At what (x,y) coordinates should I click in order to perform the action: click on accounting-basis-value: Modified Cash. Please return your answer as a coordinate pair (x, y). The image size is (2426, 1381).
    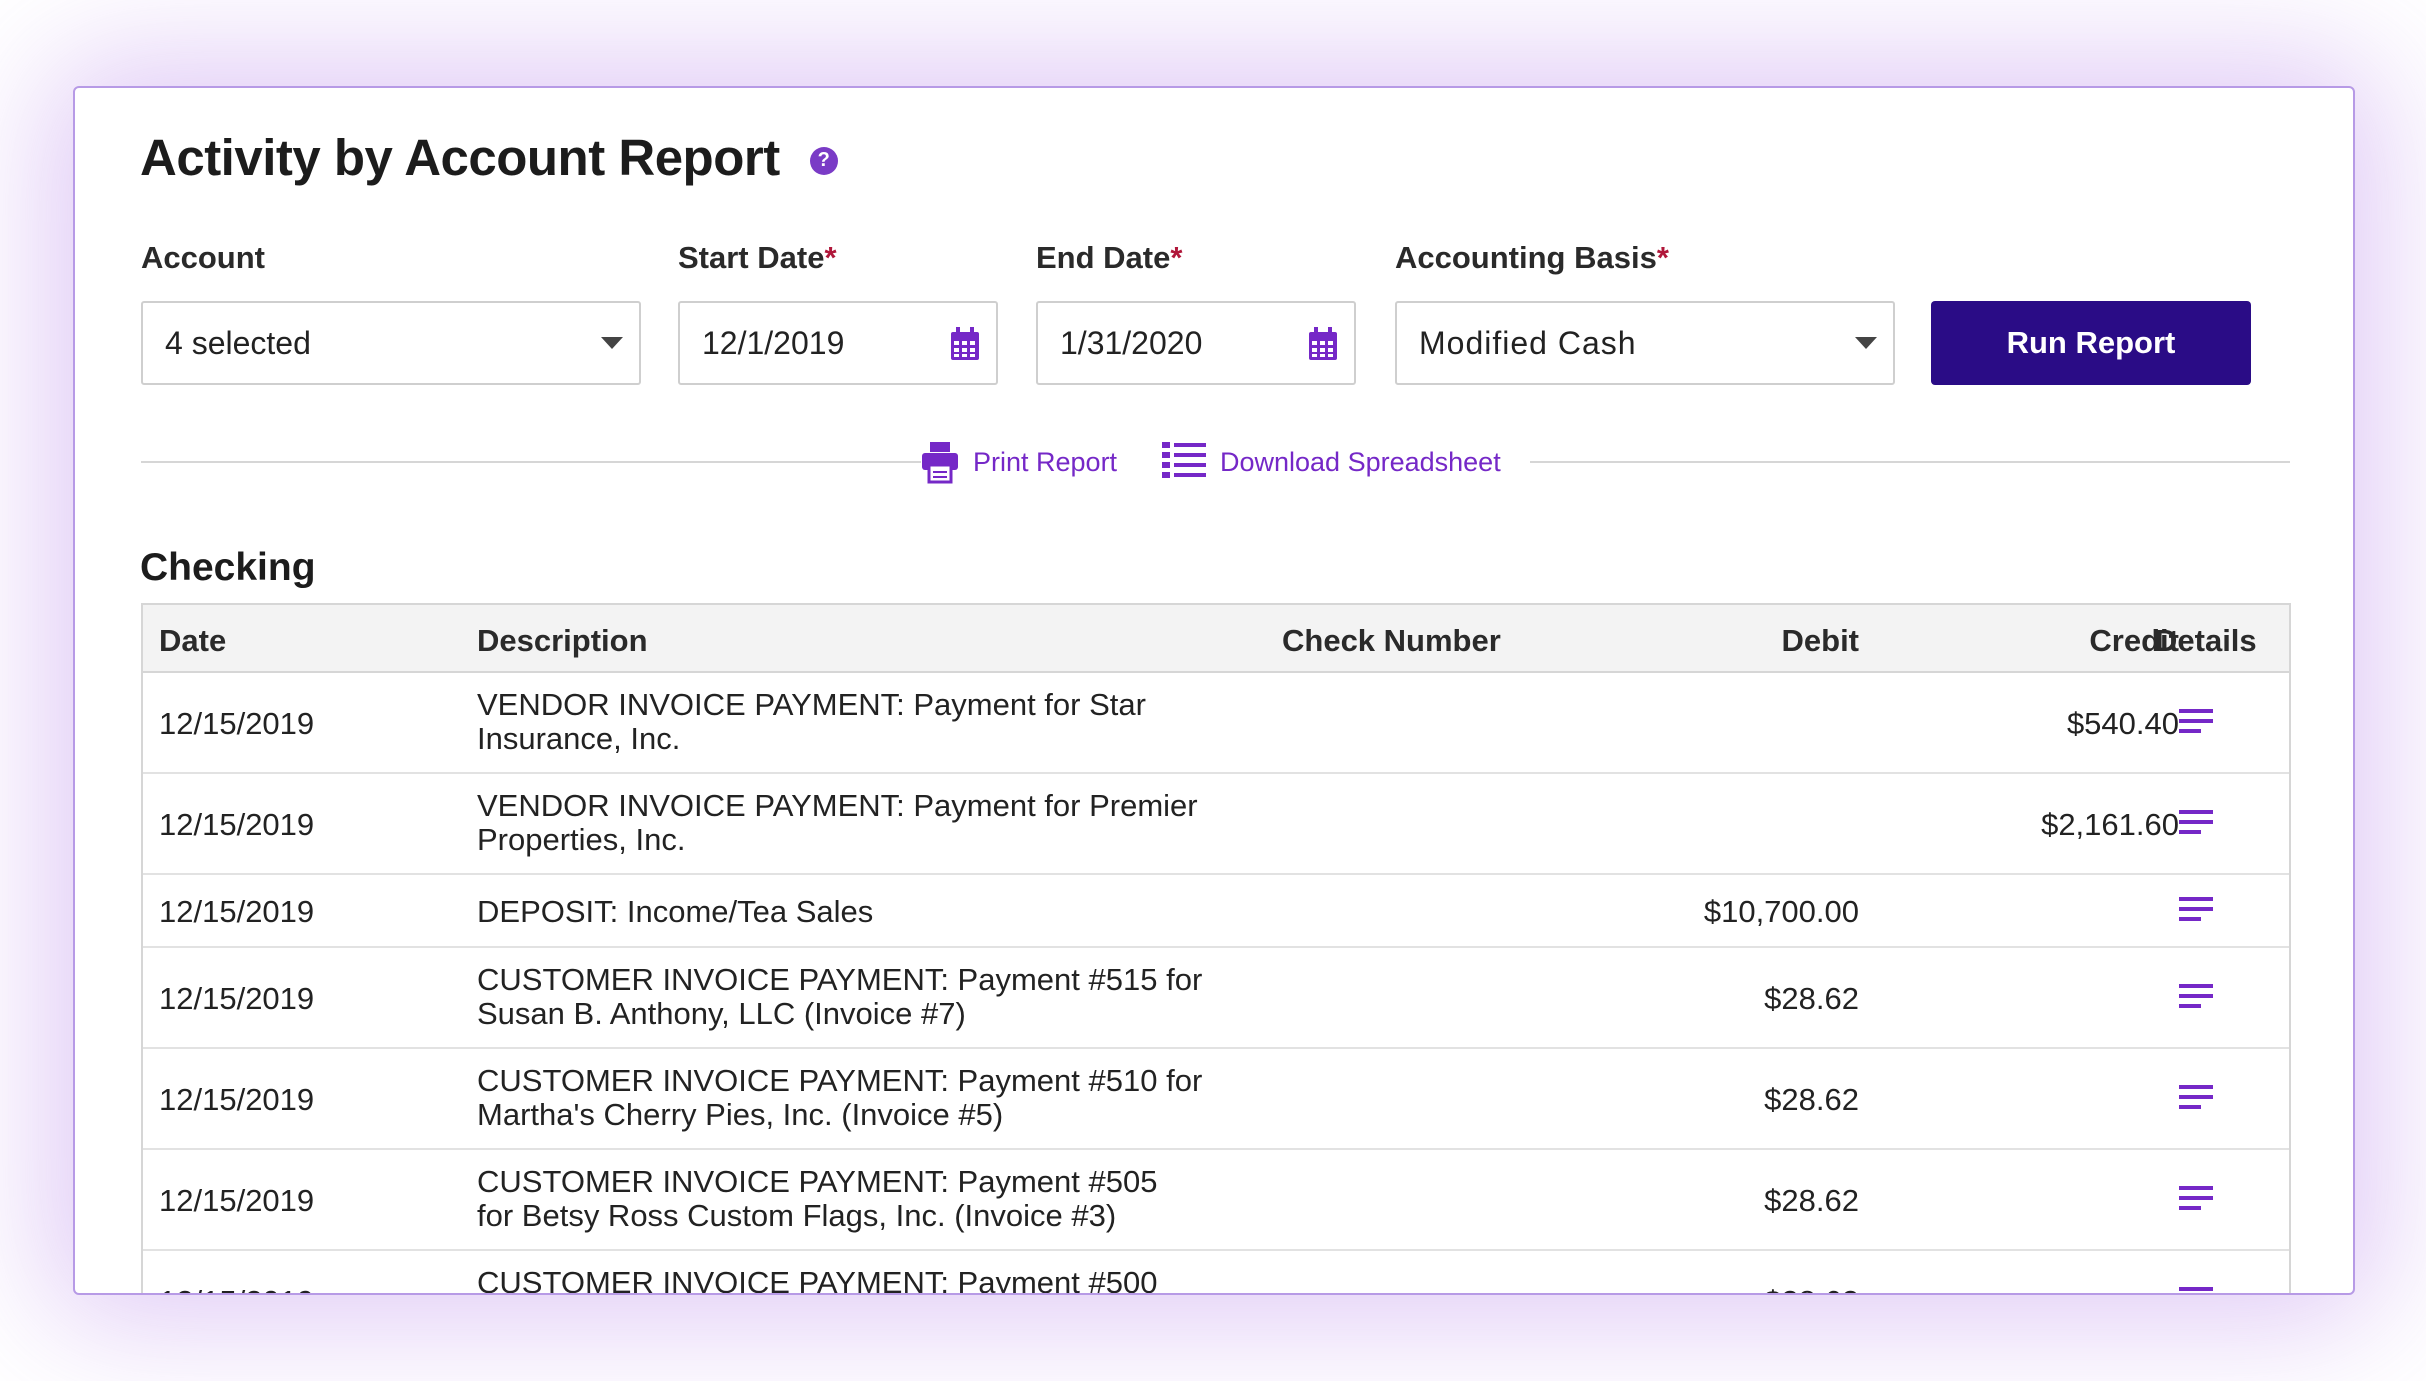
    Looking at the image, I should click on (1528, 342).